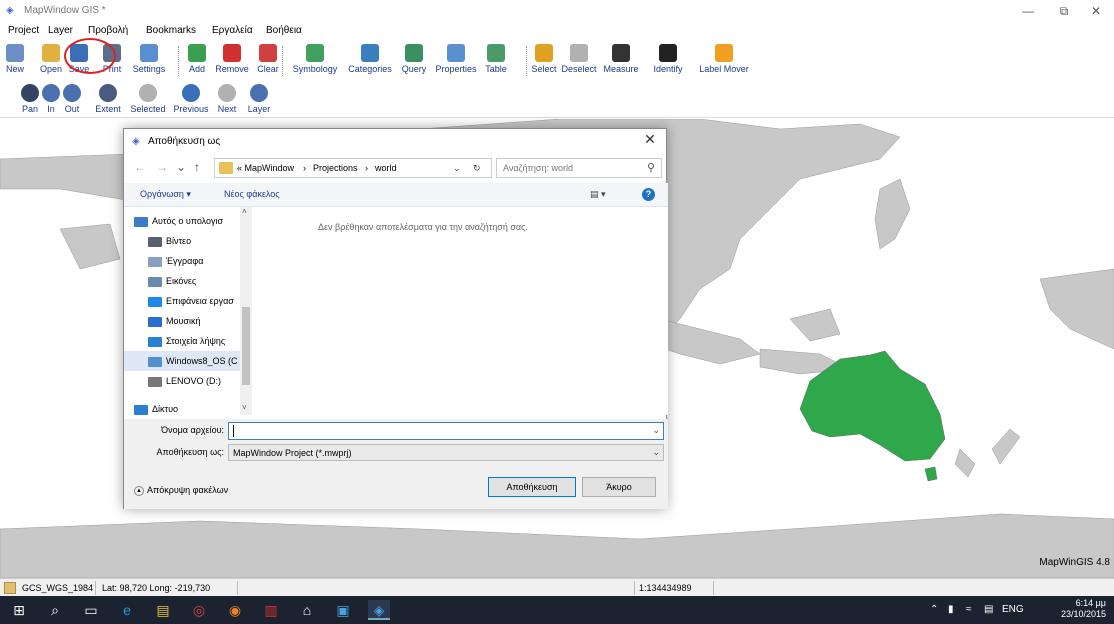 The image size is (1114, 624). I want to click on minimize-button: —, so click(1028, 11).